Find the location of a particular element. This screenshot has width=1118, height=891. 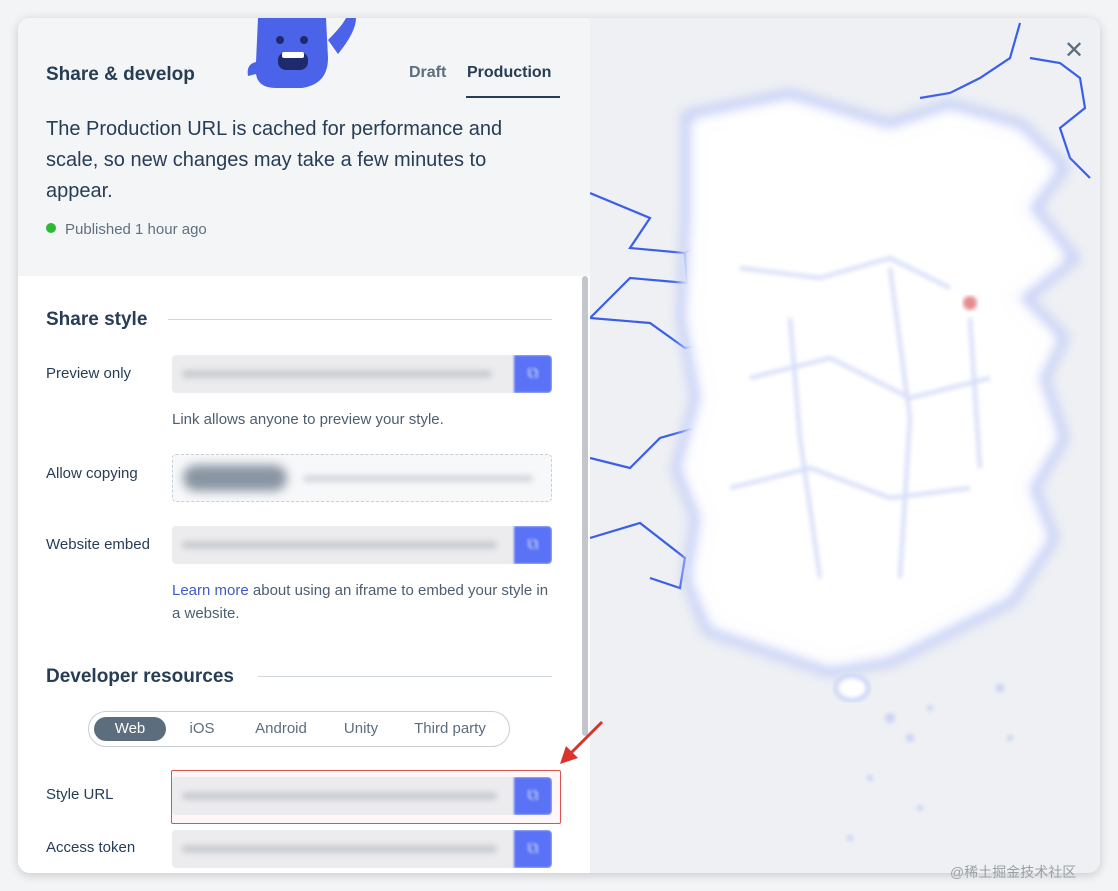

style-url-field: ⧉ is located at coordinates (362, 796).